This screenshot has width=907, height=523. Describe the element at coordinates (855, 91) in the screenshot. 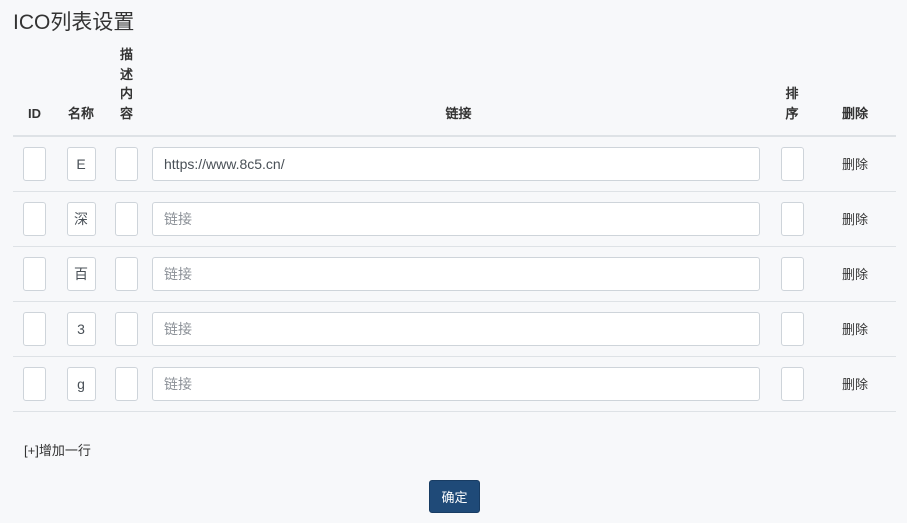

I see `header-delete: 删除` at that location.